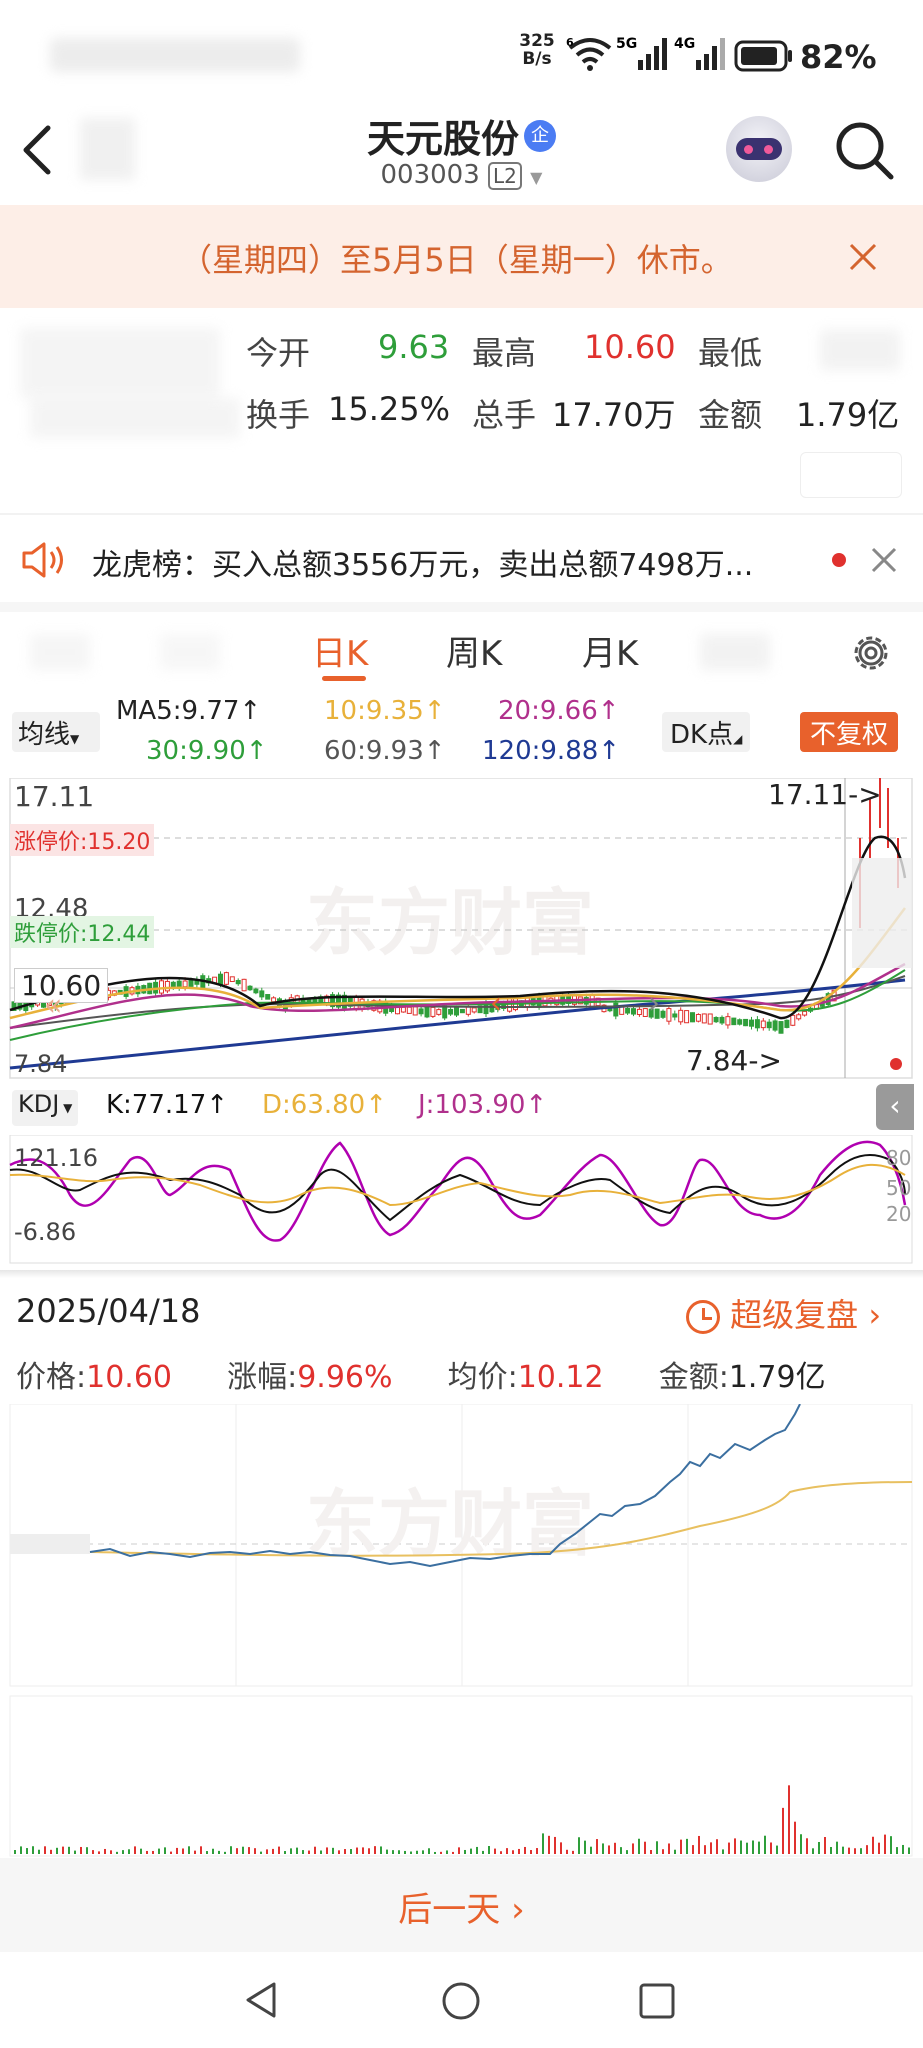 This screenshot has height=2048, width=923. I want to click on svg-text: 5G, so click(626, 44).